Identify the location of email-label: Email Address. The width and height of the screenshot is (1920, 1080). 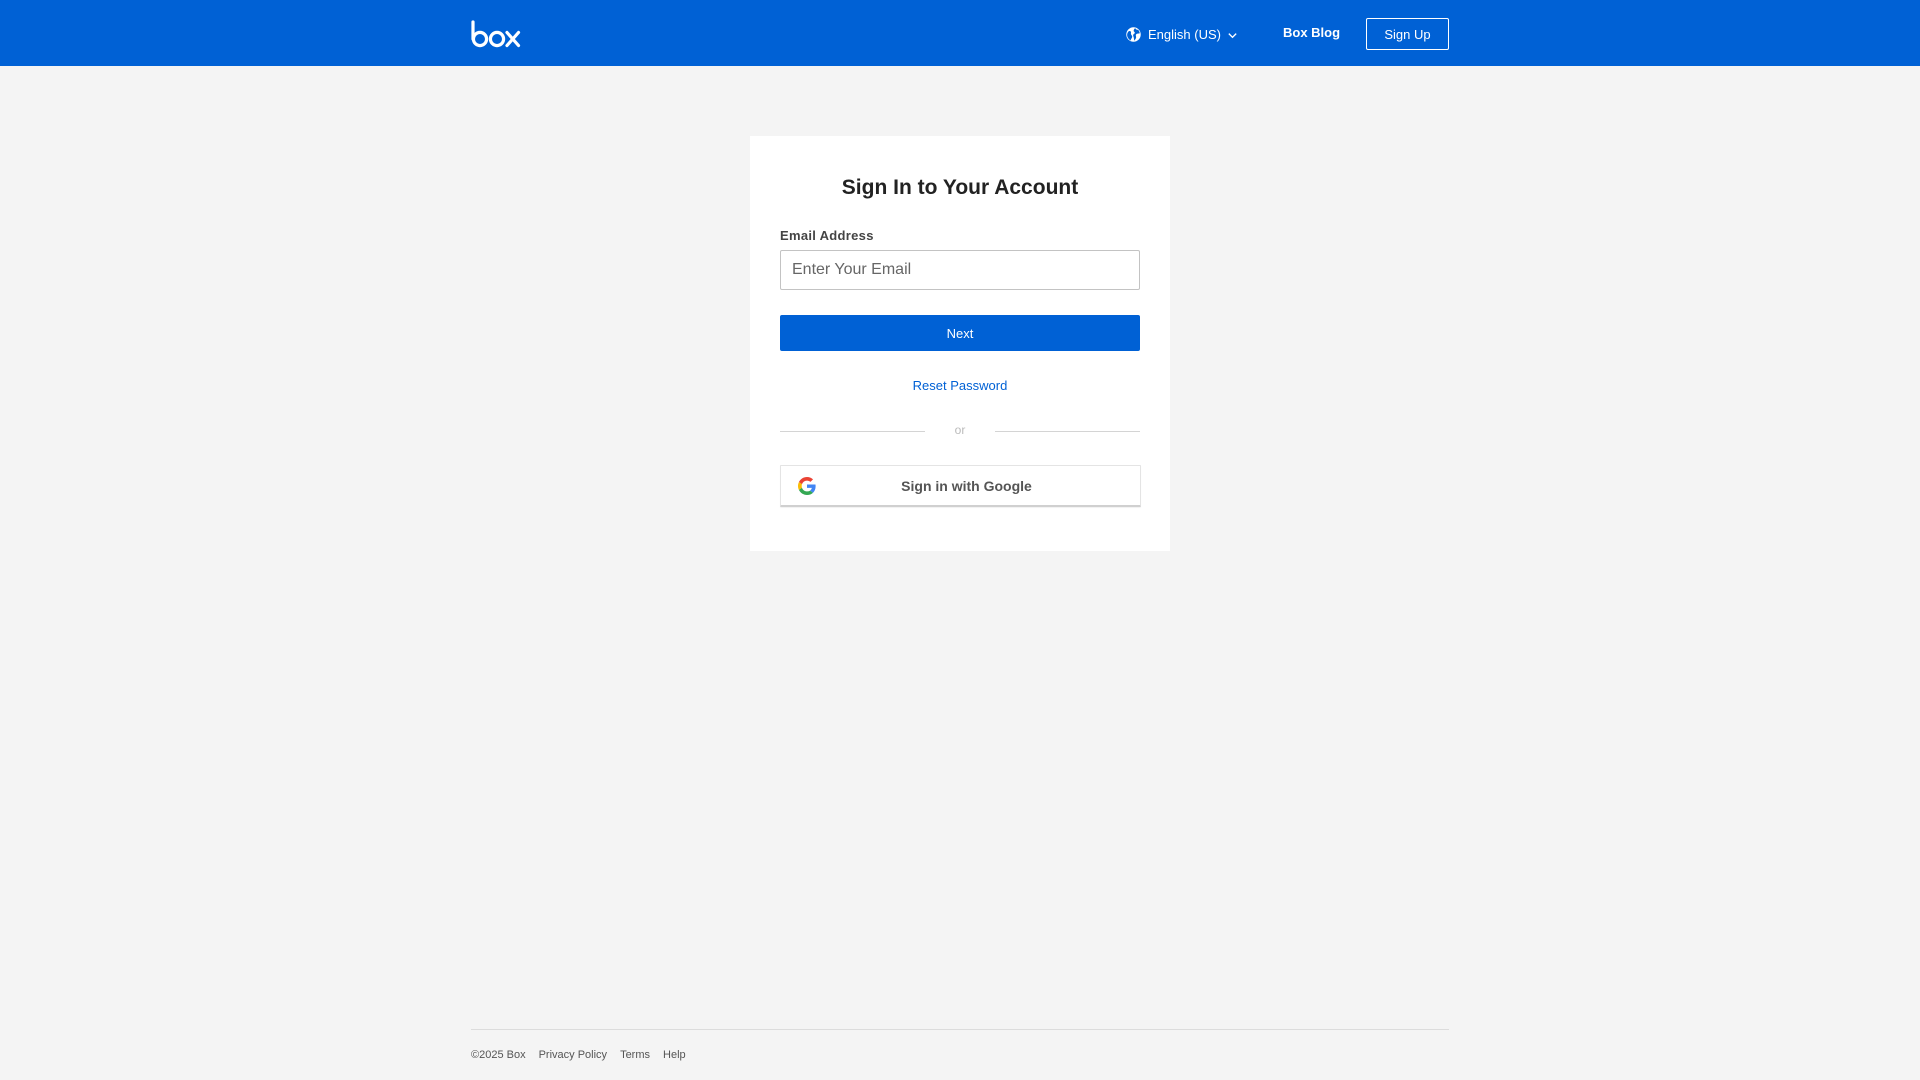
(827, 235).